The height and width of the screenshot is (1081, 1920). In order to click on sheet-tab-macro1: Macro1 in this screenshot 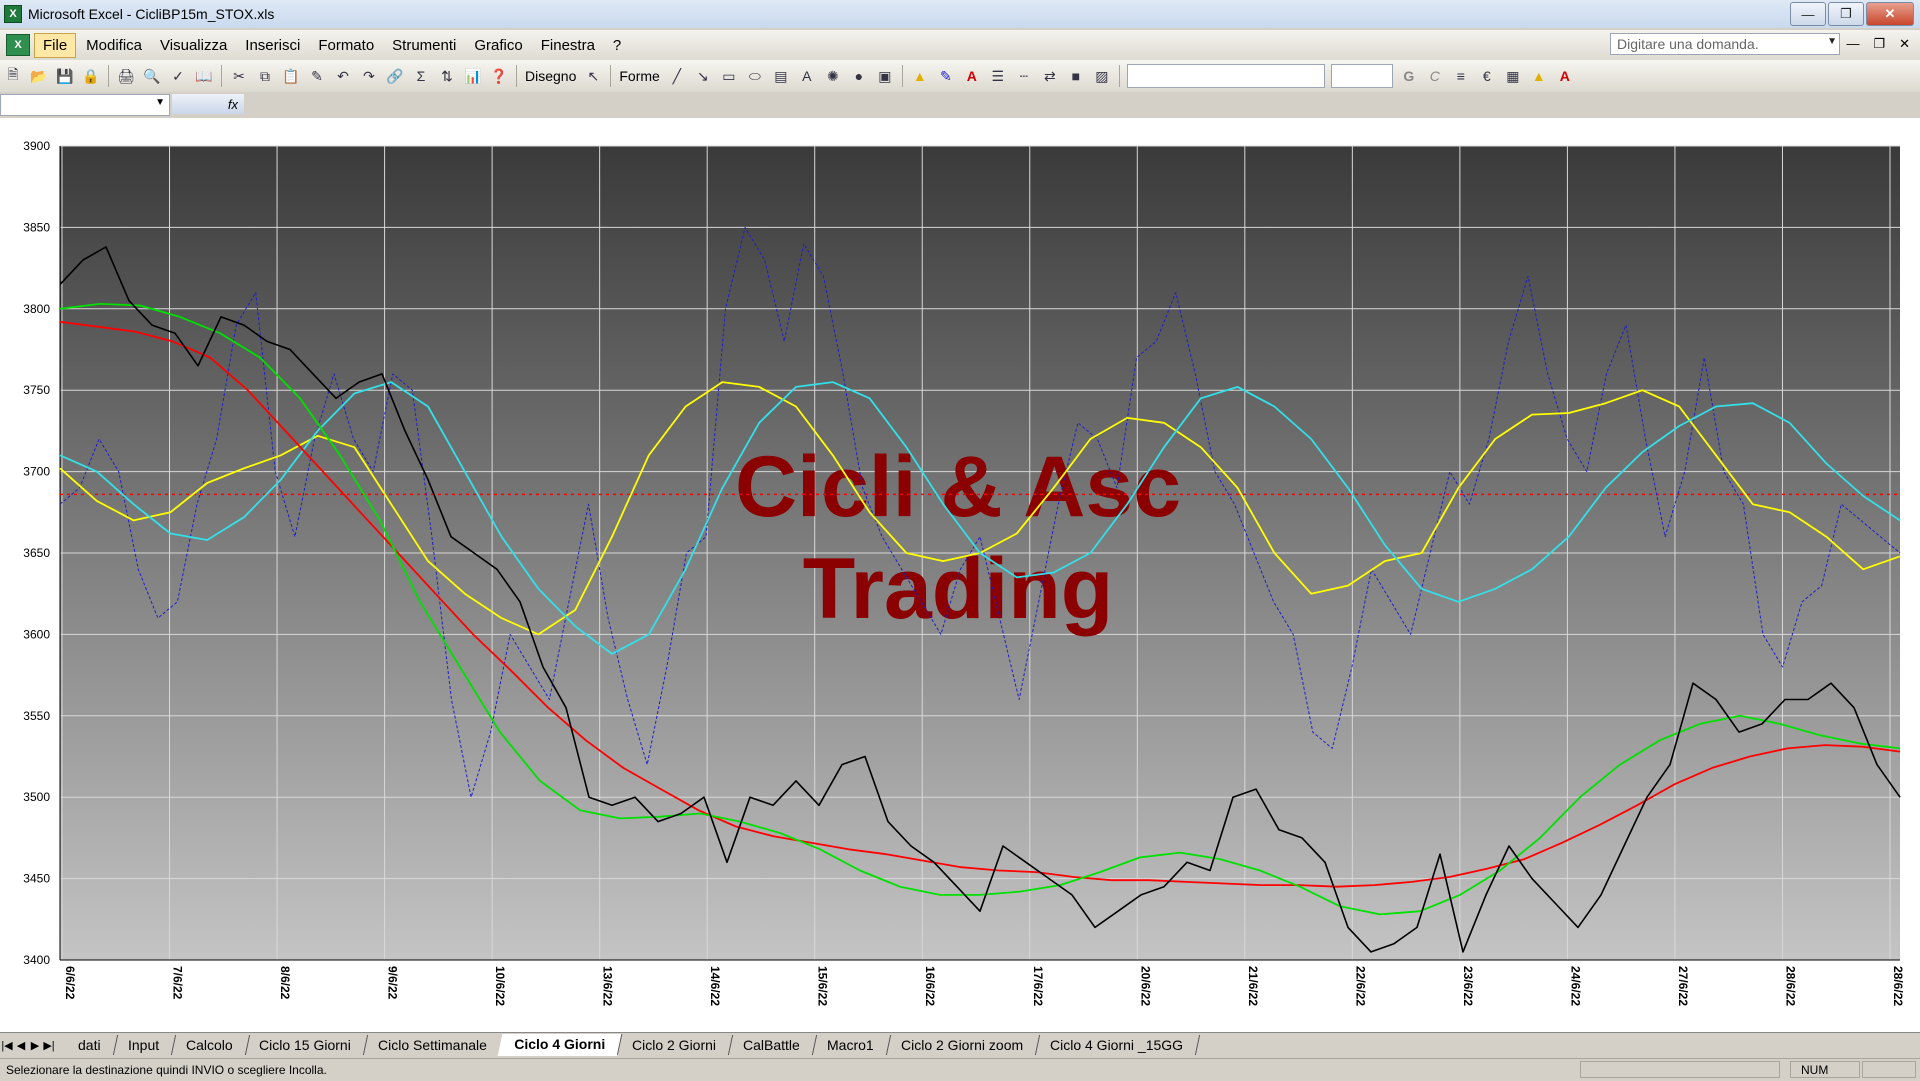, I will do `click(850, 1045)`.